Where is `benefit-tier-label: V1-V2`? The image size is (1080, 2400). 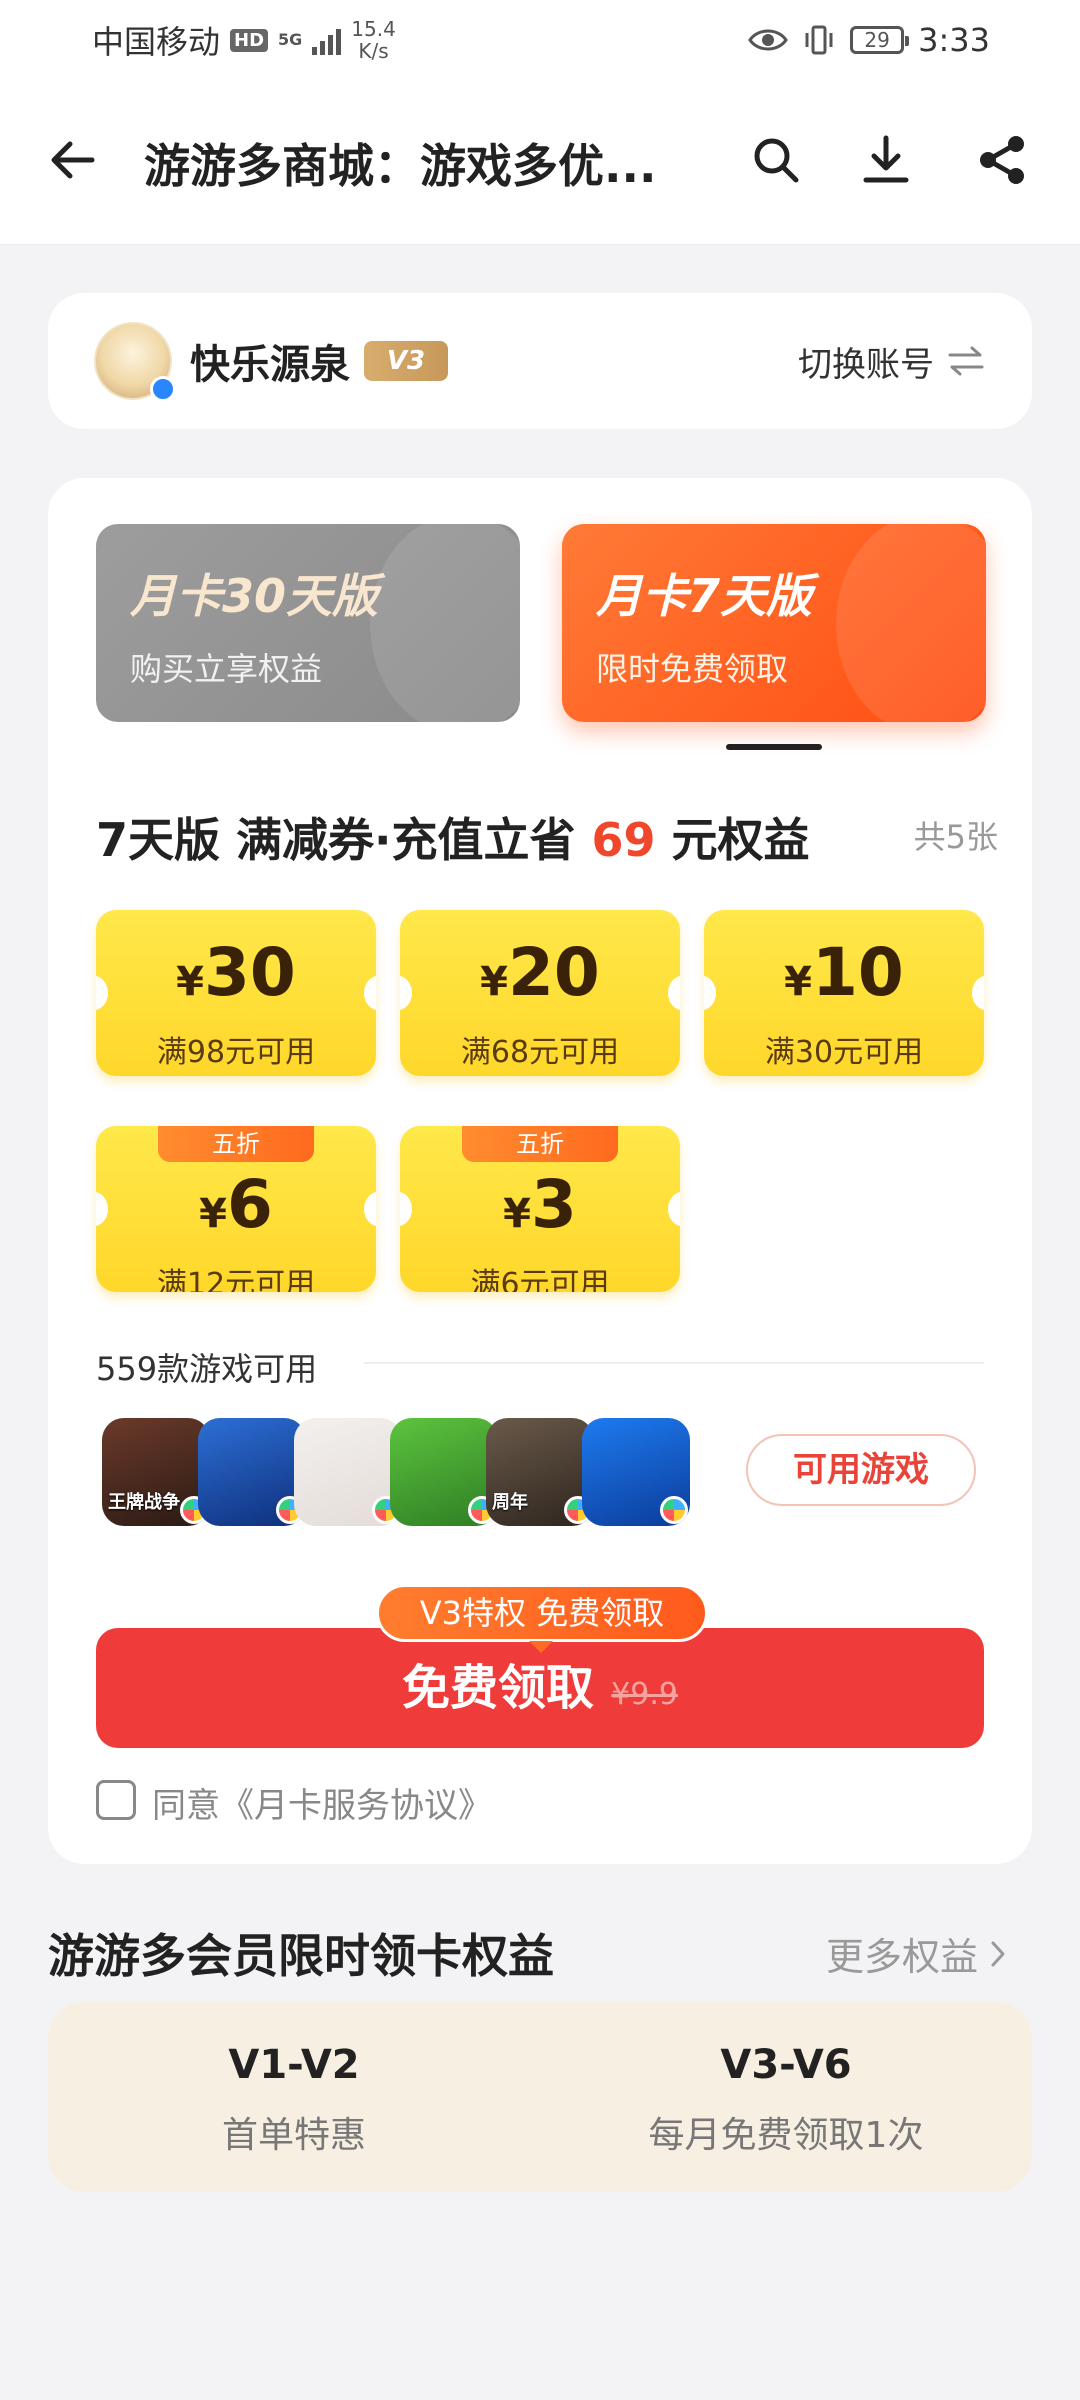
benefit-tier-label: V1-V2 is located at coordinates (294, 2065).